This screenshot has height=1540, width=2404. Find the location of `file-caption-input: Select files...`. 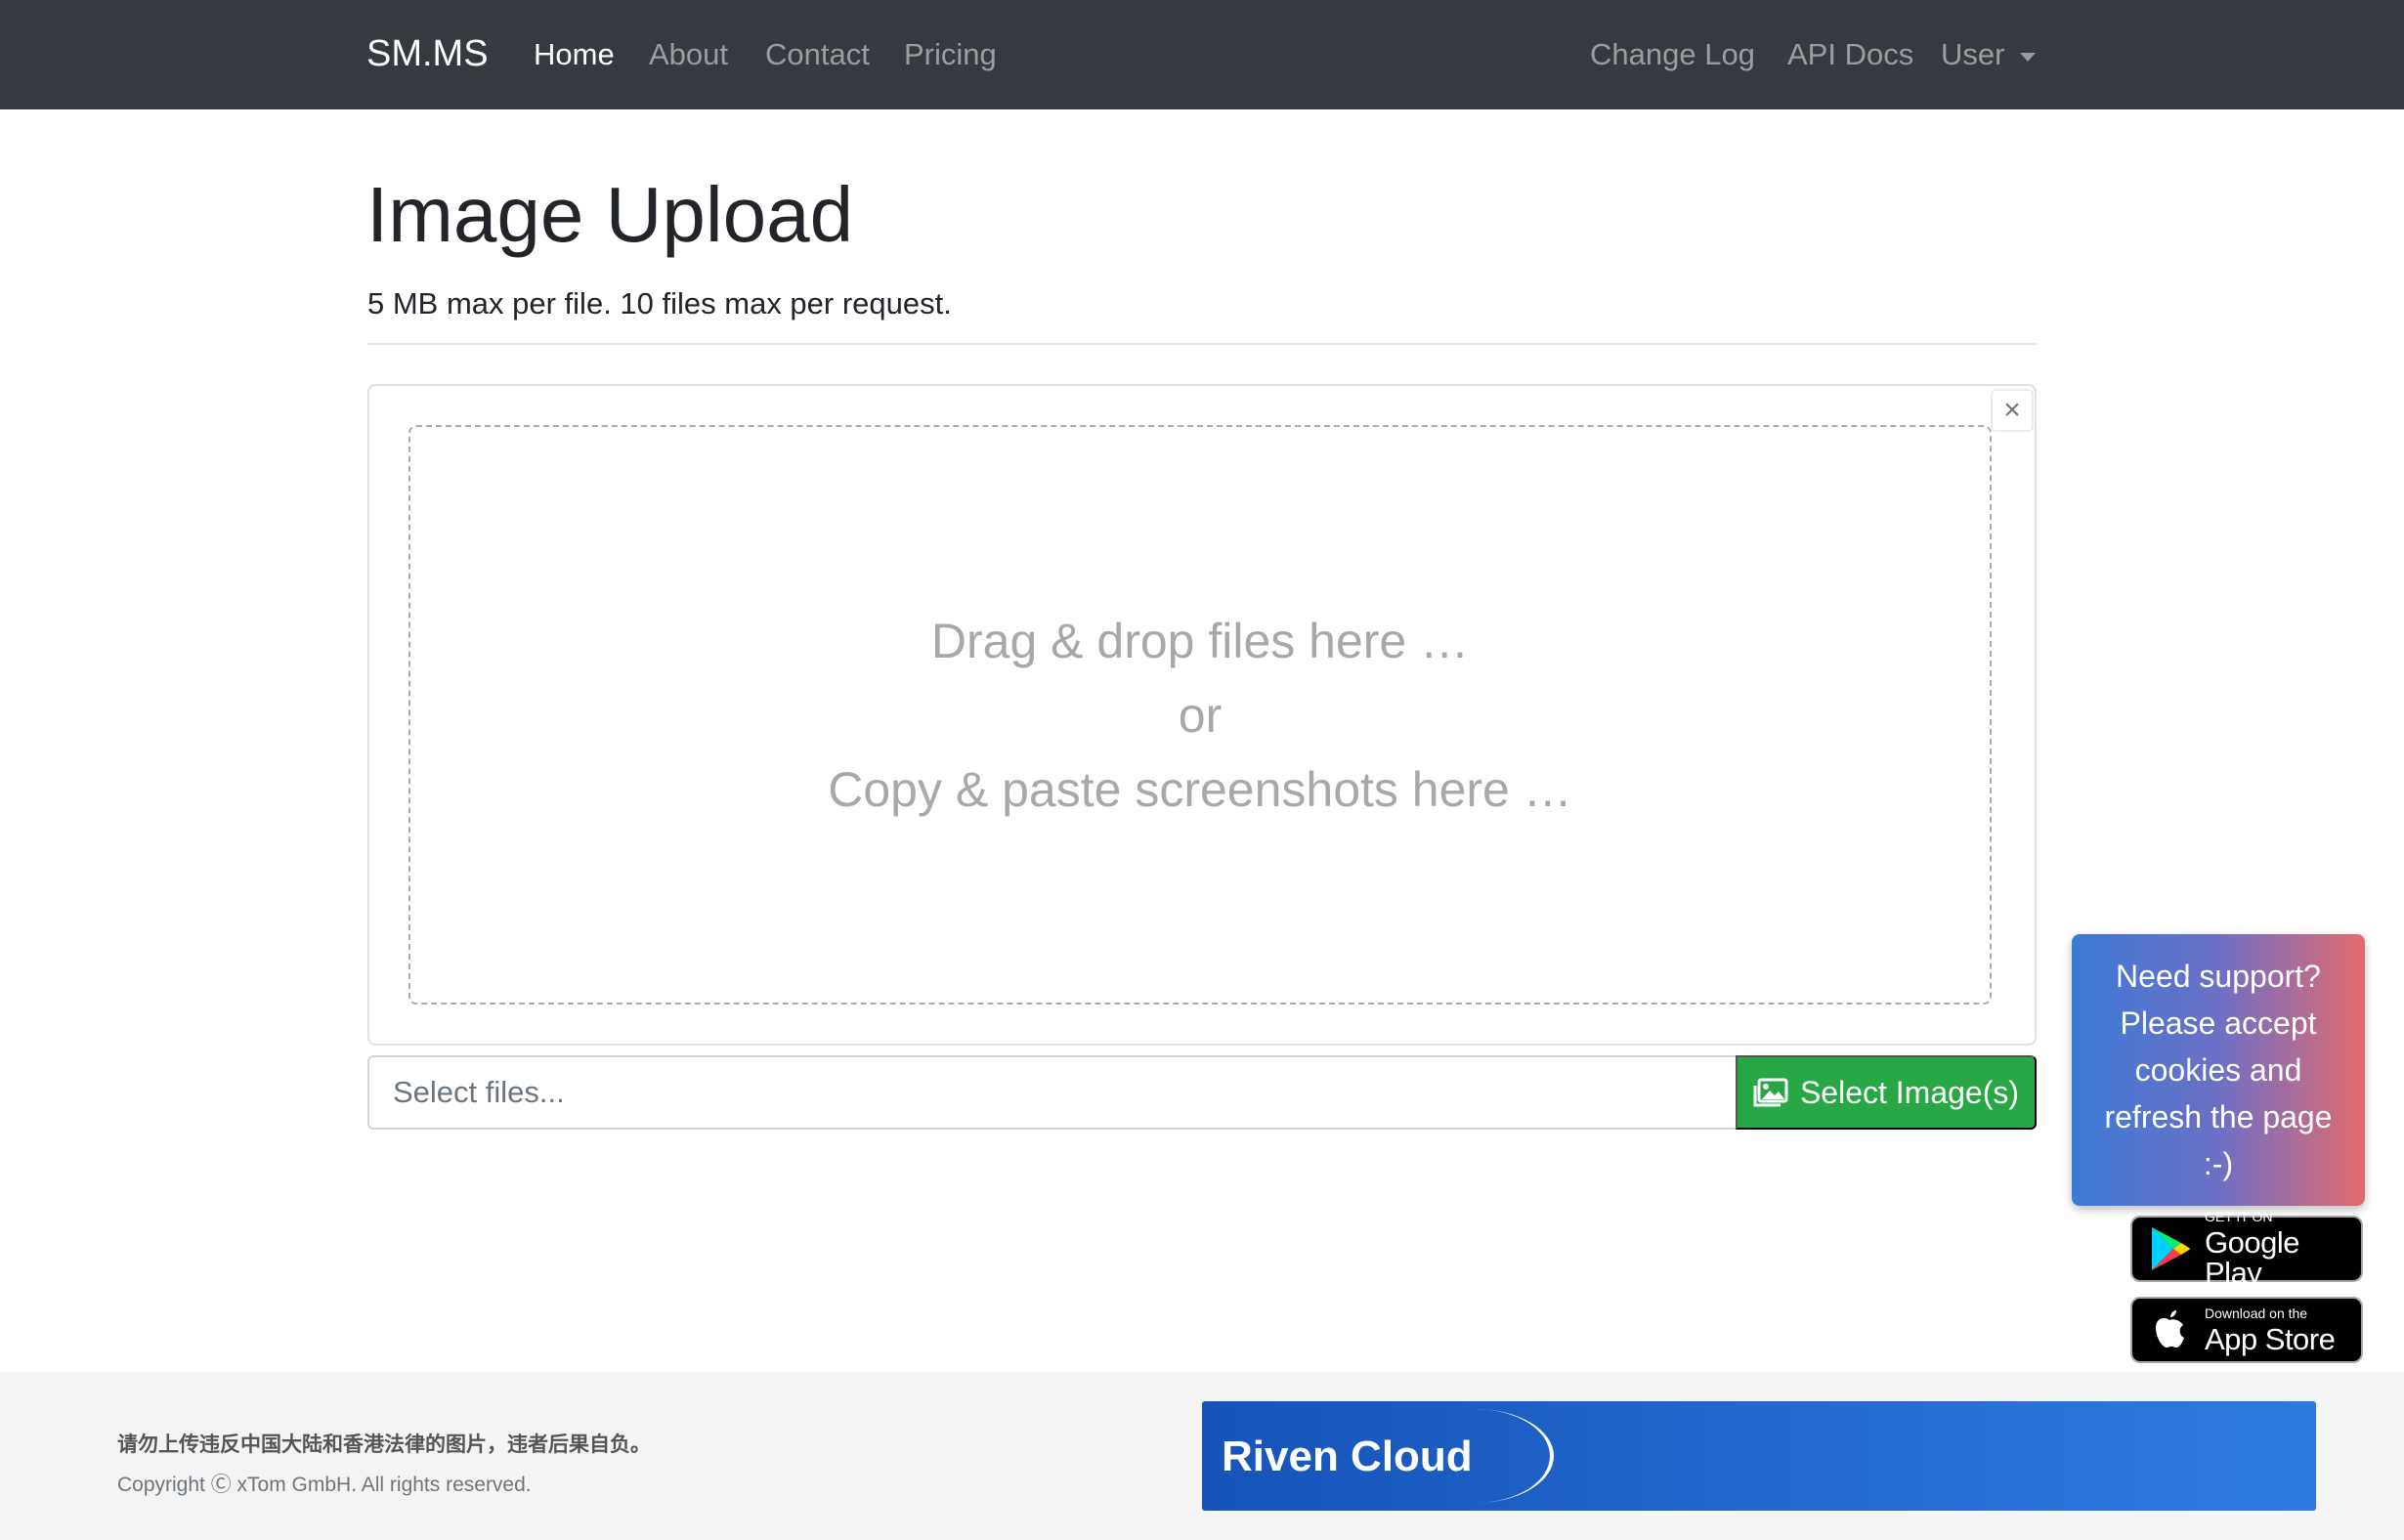

file-caption-input: Select files... is located at coordinates (1052, 1092).